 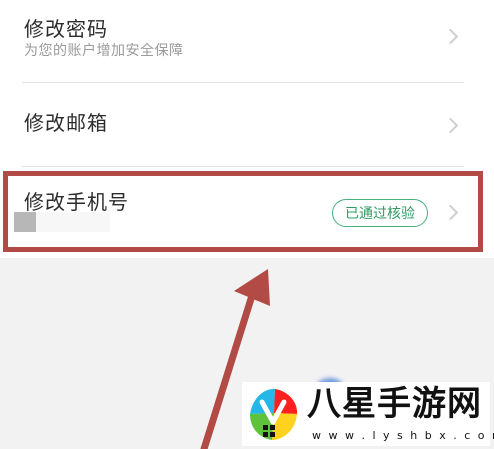 What do you see at coordinates (394, 404) in the screenshot?
I see `watermark-title: 八星手游网` at bounding box center [394, 404].